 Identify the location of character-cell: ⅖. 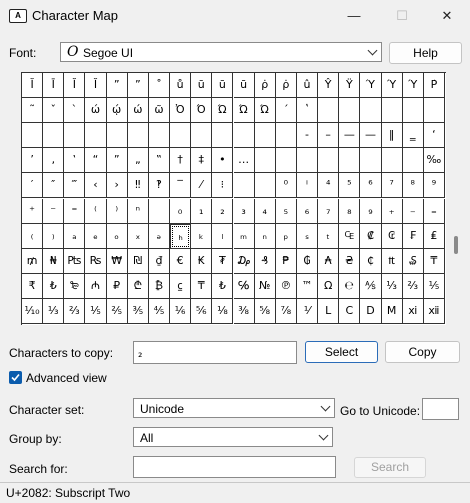
(117, 311).